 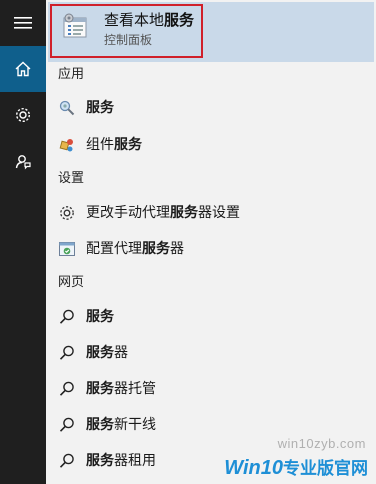 What do you see at coordinates (211, 108) in the screenshot?
I see `app-result-services: 服务` at bounding box center [211, 108].